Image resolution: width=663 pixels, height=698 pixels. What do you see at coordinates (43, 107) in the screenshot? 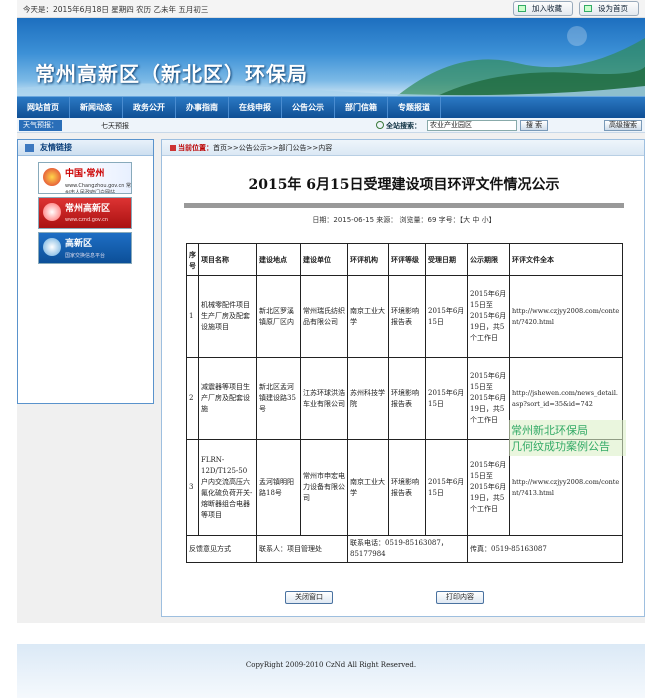
I see `nav-item-home: 网站首页` at bounding box center [43, 107].